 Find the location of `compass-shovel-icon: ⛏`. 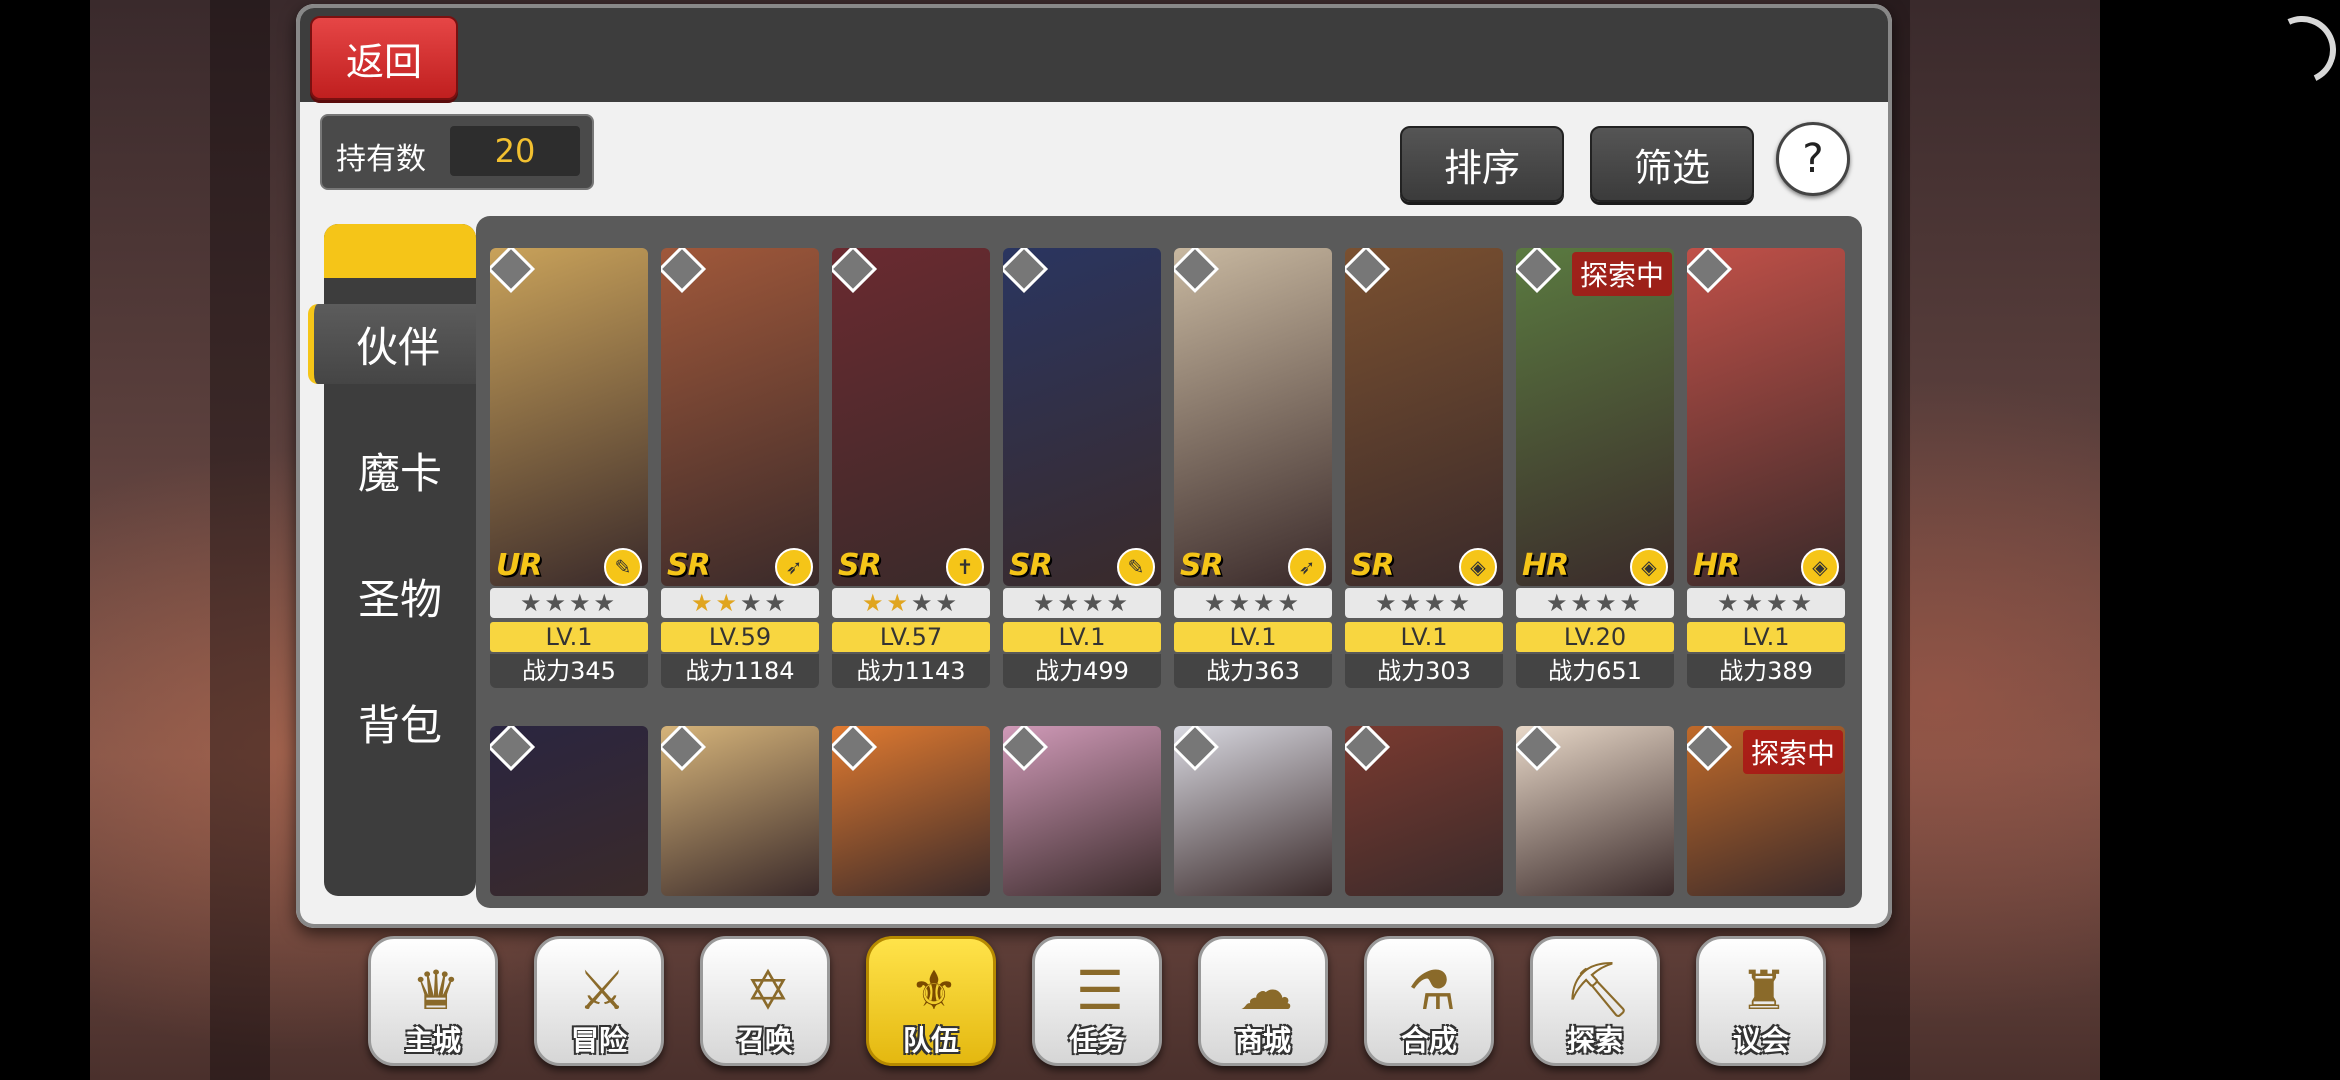

compass-shovel-icon: ⛏ is located at coordinates (1598, 989).